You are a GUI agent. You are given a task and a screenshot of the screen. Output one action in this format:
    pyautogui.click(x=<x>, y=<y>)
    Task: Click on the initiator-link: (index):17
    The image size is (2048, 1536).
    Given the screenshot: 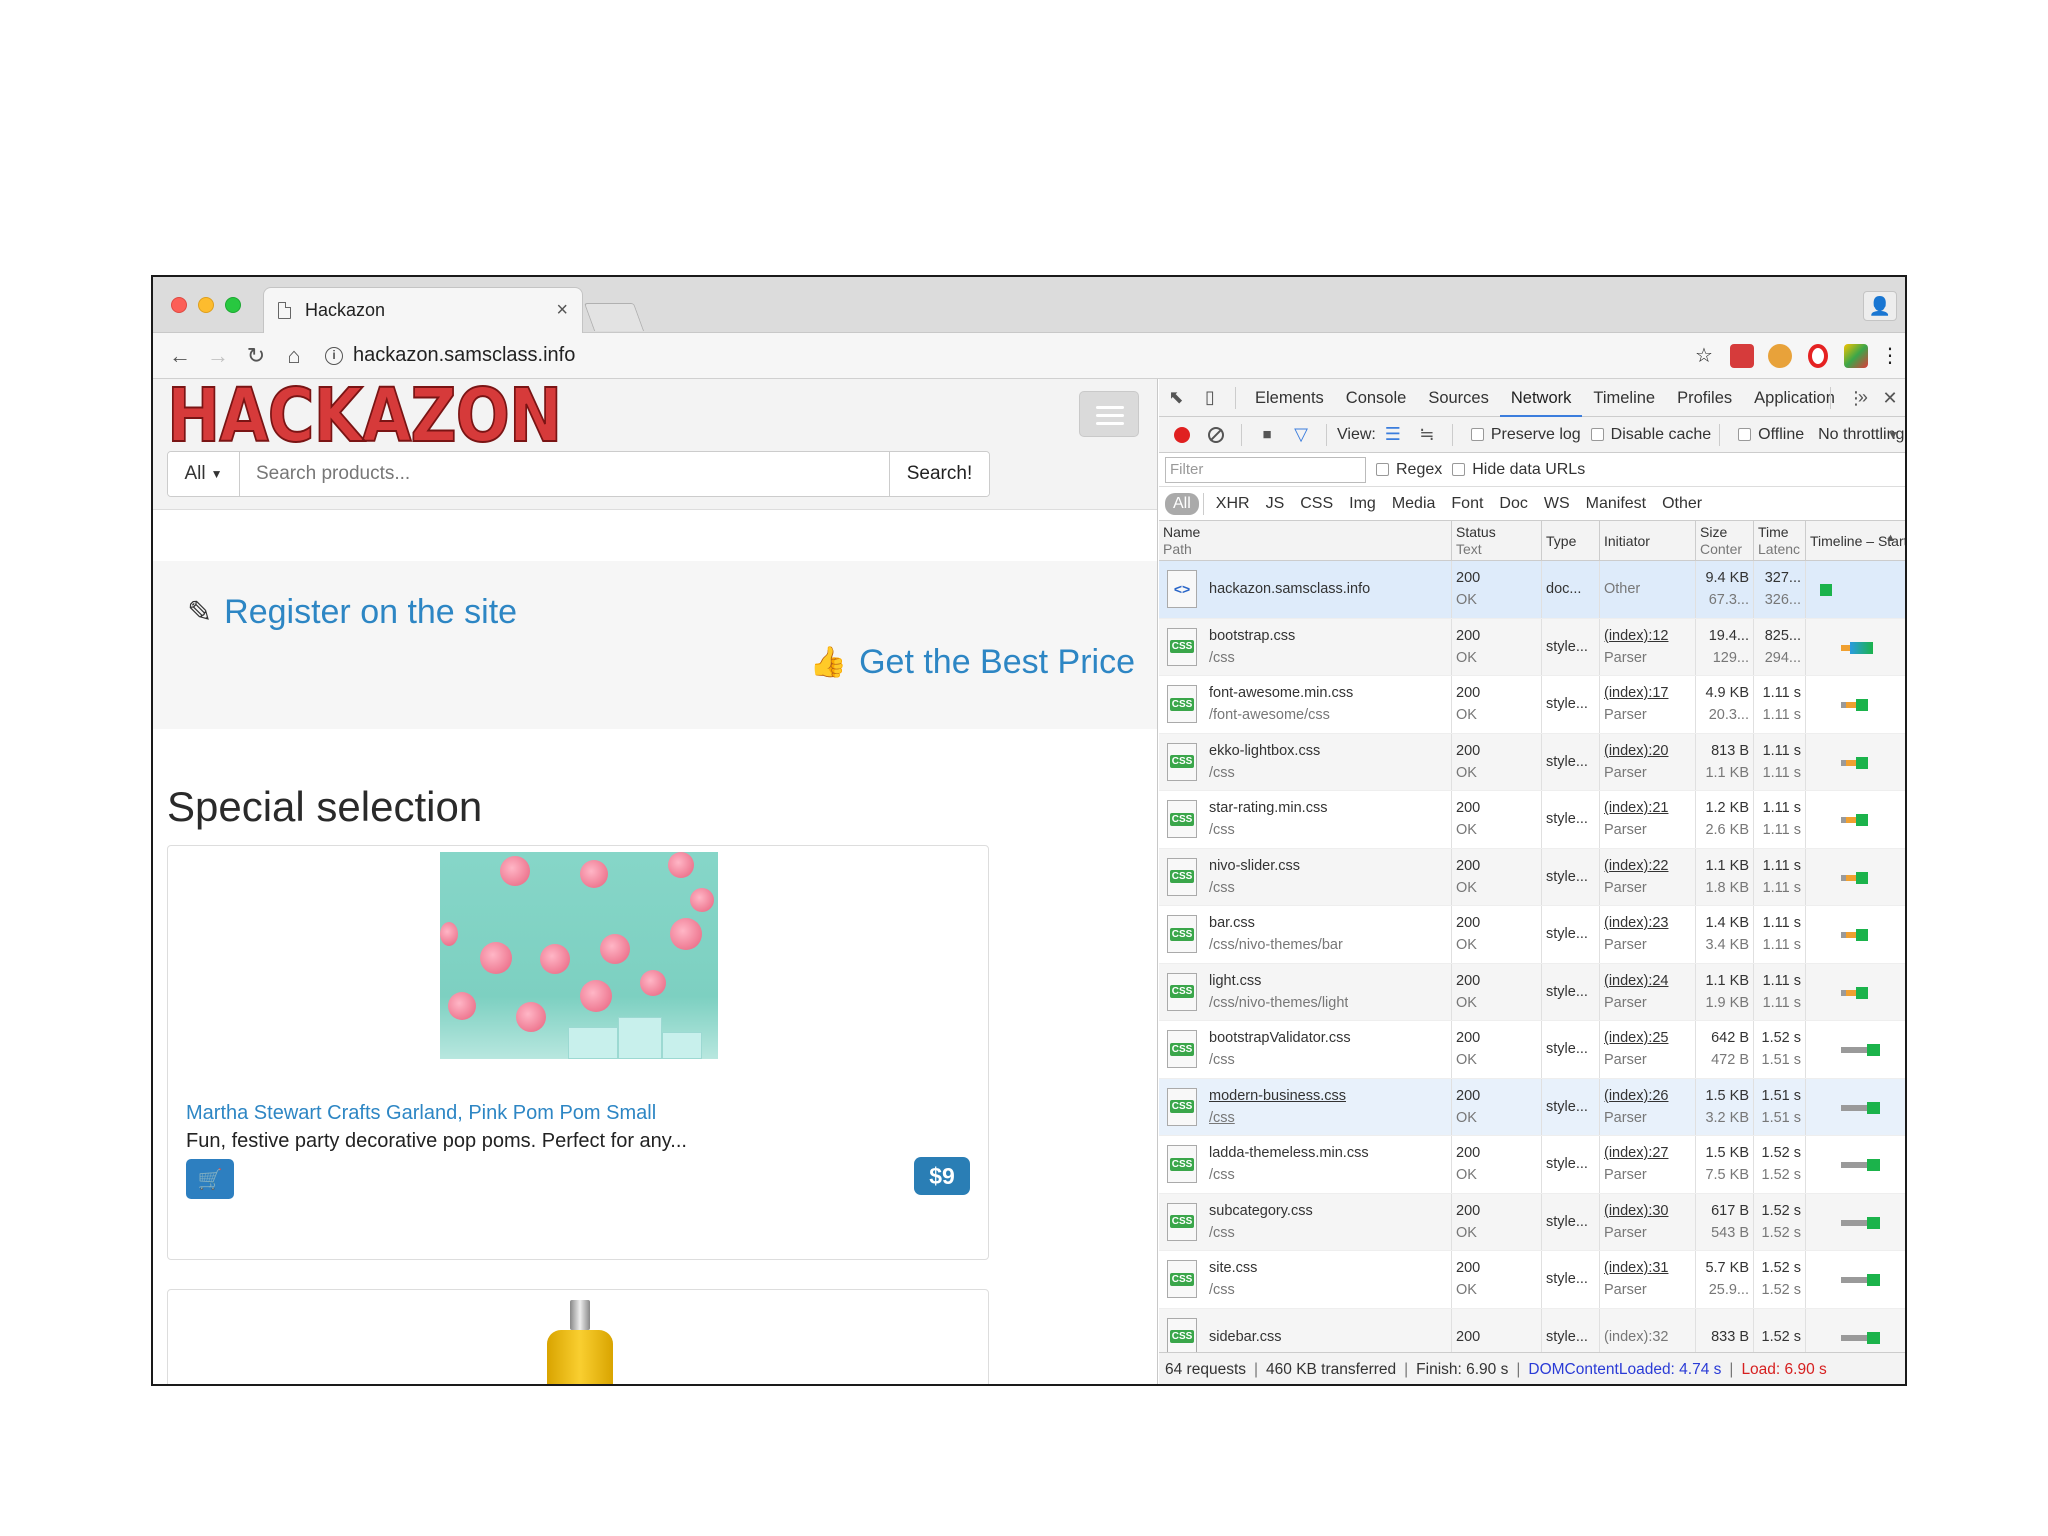 What is the action you would take?
    pyautogui.click(x=1649, y=693)
    